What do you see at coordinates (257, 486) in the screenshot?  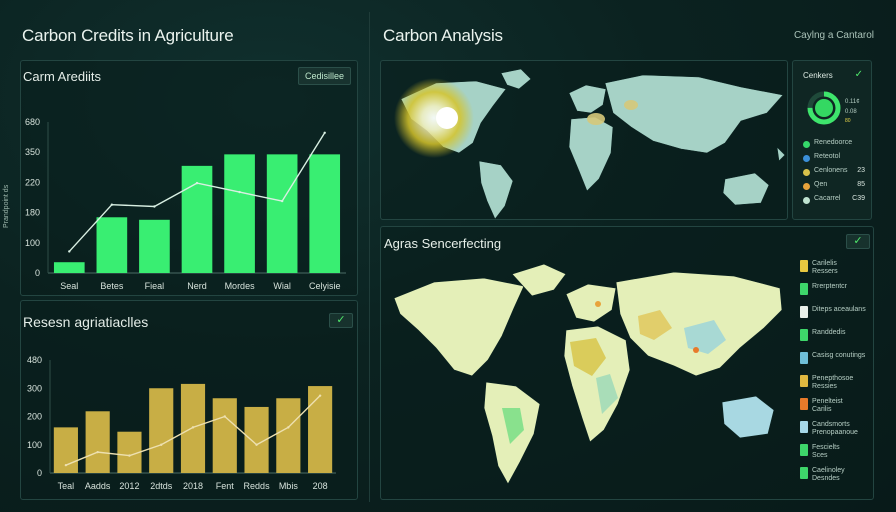 I see `x-tick-label: Redds` at bounding box center [257, 486].